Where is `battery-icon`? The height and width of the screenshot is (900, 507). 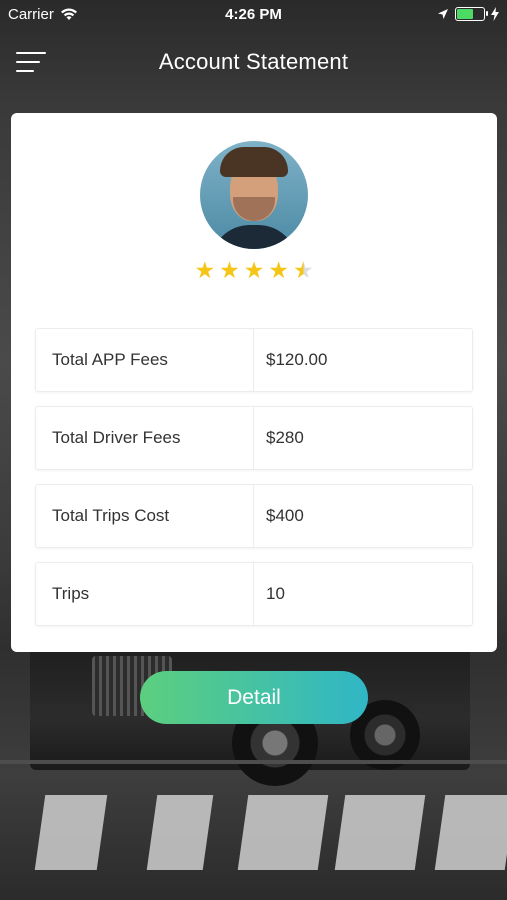
battery-icon is located at coordinates (471, 14).